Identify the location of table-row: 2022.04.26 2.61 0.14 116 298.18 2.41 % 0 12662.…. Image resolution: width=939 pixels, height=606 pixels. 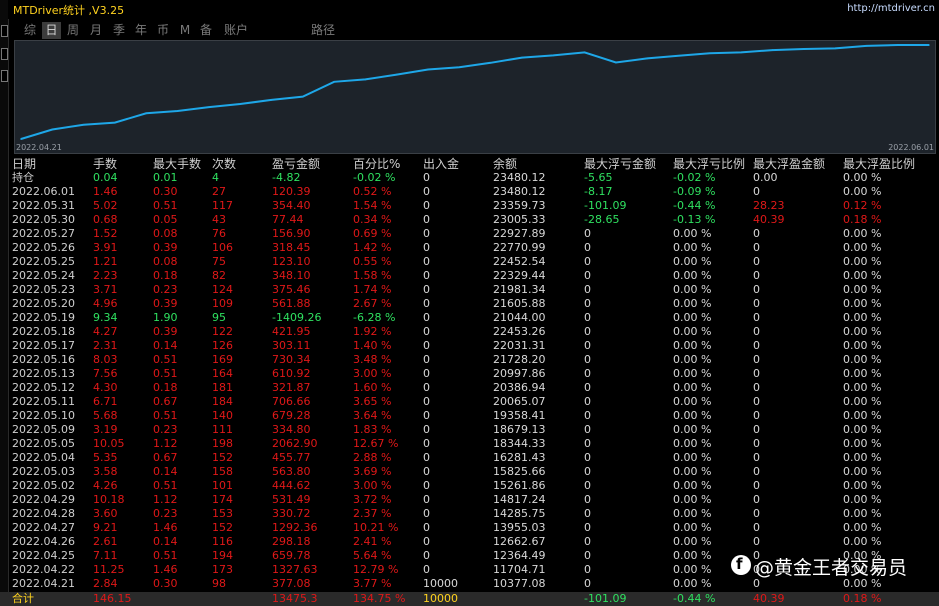
(469, 542).